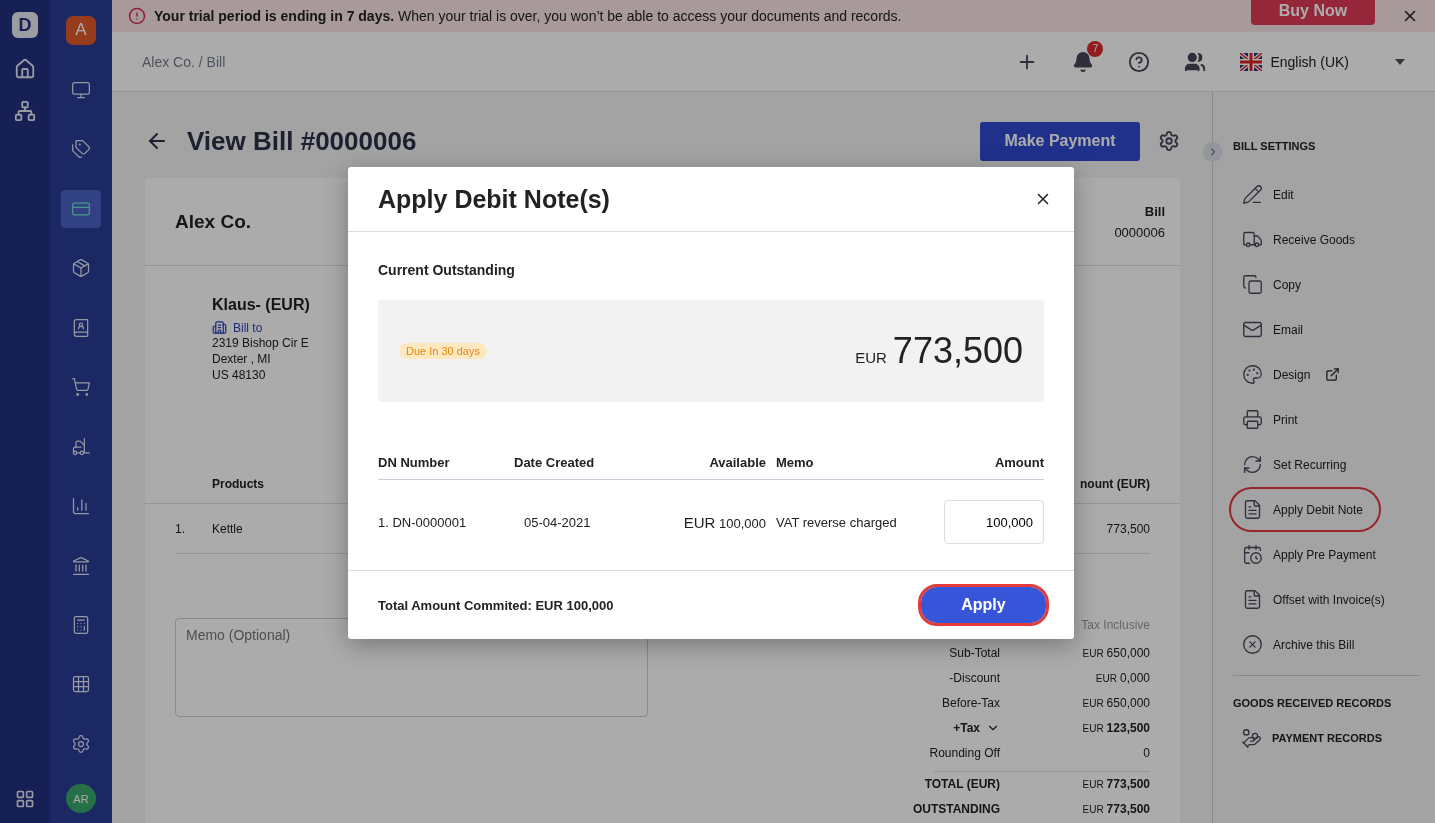  What do you see at coordinates (81, 506) in the screenshot?
I see `bar-chart-icon` at bounding box center [81, 506].